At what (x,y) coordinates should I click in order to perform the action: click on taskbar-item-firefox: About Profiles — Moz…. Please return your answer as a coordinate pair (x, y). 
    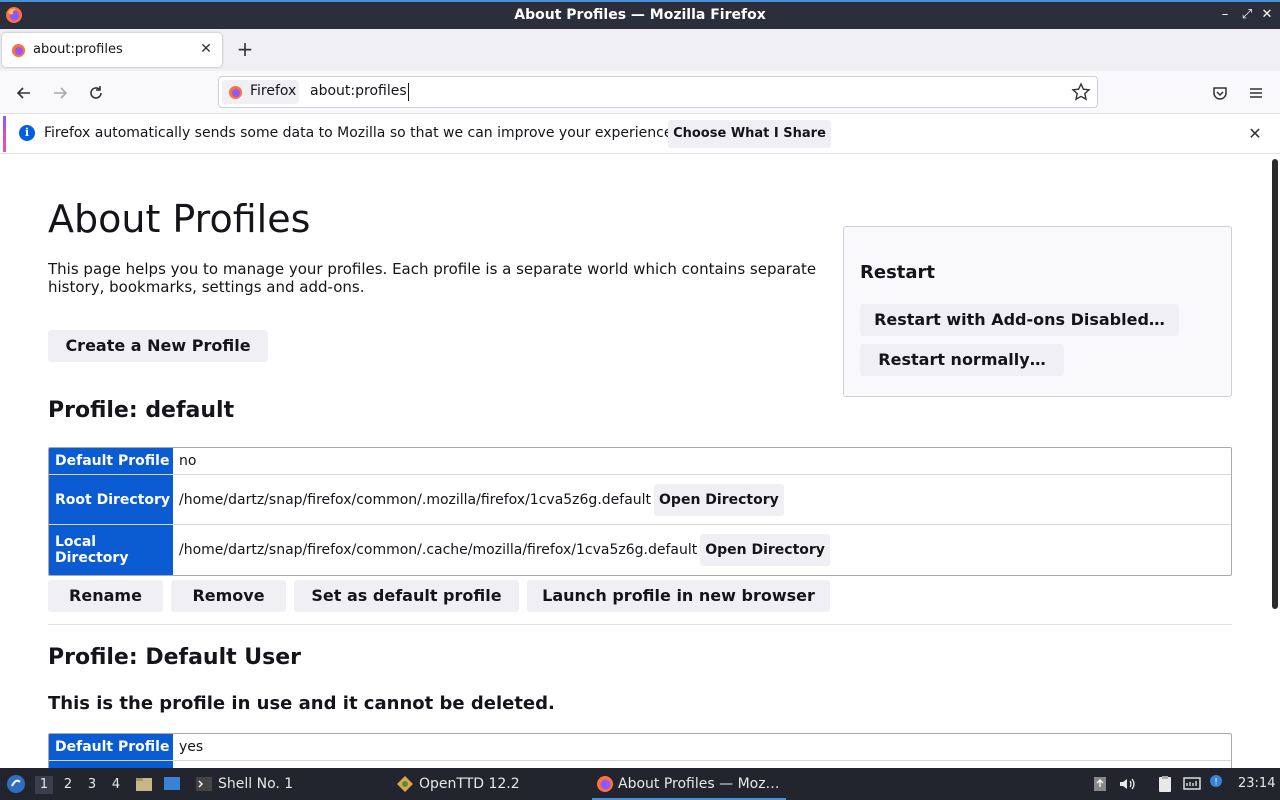
    Looking at the image, I should click on (699, 784).